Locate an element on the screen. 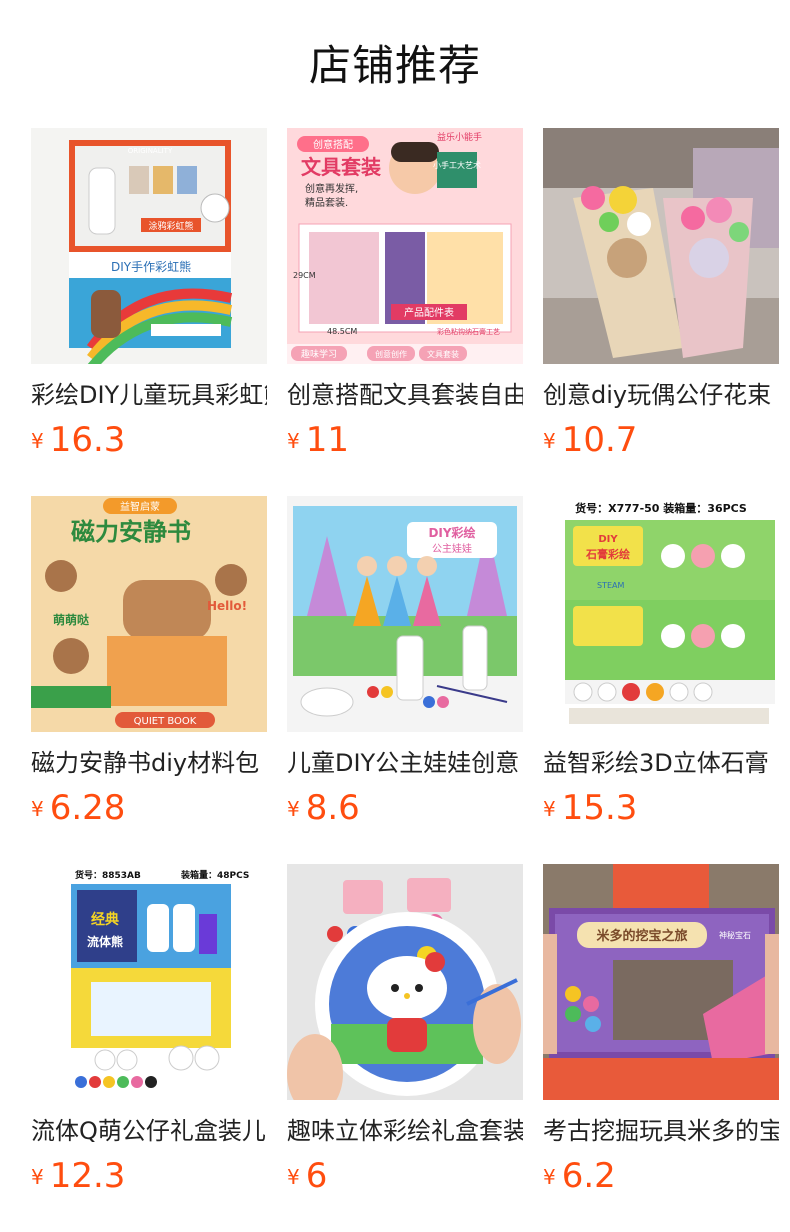  product-name: 益智彩绘3D立体石膏 is located at coordinates (661, 763).